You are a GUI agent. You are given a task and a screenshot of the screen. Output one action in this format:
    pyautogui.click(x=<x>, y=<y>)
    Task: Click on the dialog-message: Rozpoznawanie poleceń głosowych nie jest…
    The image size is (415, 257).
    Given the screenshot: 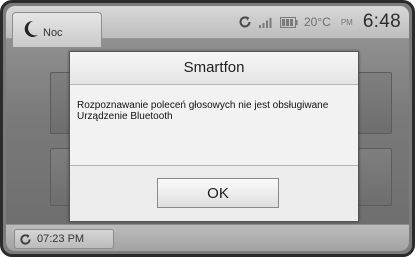 What is the action you would take?
    pyautogui.click(x=213, y=111)
    